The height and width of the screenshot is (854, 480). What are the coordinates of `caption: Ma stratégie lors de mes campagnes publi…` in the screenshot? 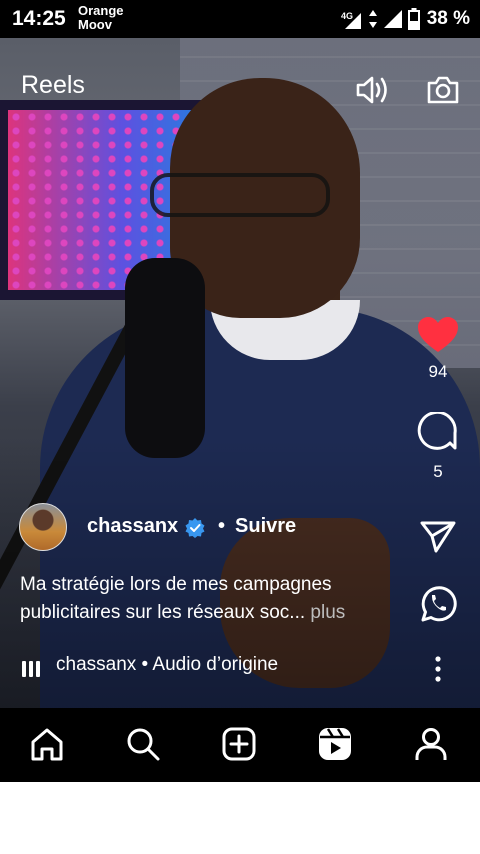 It's located at (210, 599).